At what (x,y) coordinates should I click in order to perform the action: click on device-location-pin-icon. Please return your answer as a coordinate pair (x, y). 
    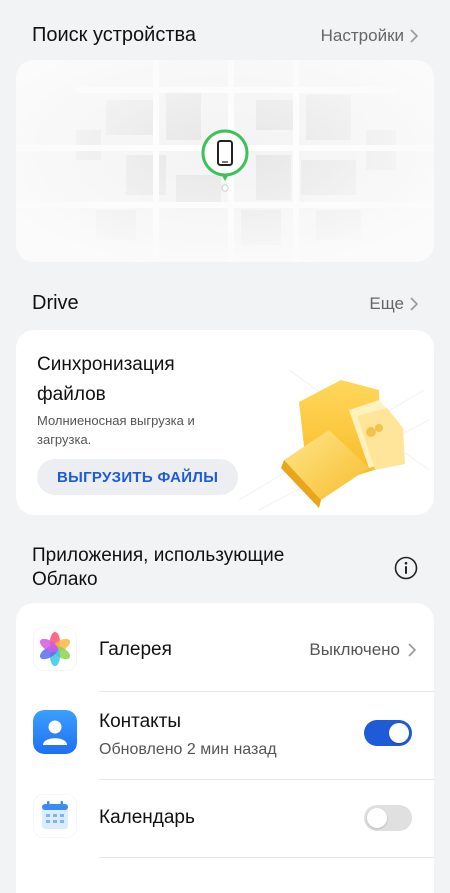
    Looking at the image, I should click on (225, 161).